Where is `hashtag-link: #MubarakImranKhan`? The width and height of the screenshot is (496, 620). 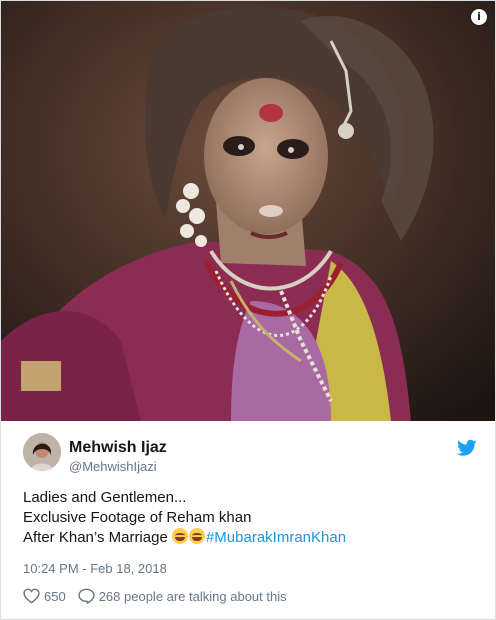 hashtag-link: #MubarakImranKhan is located at coordinates (276, 537).